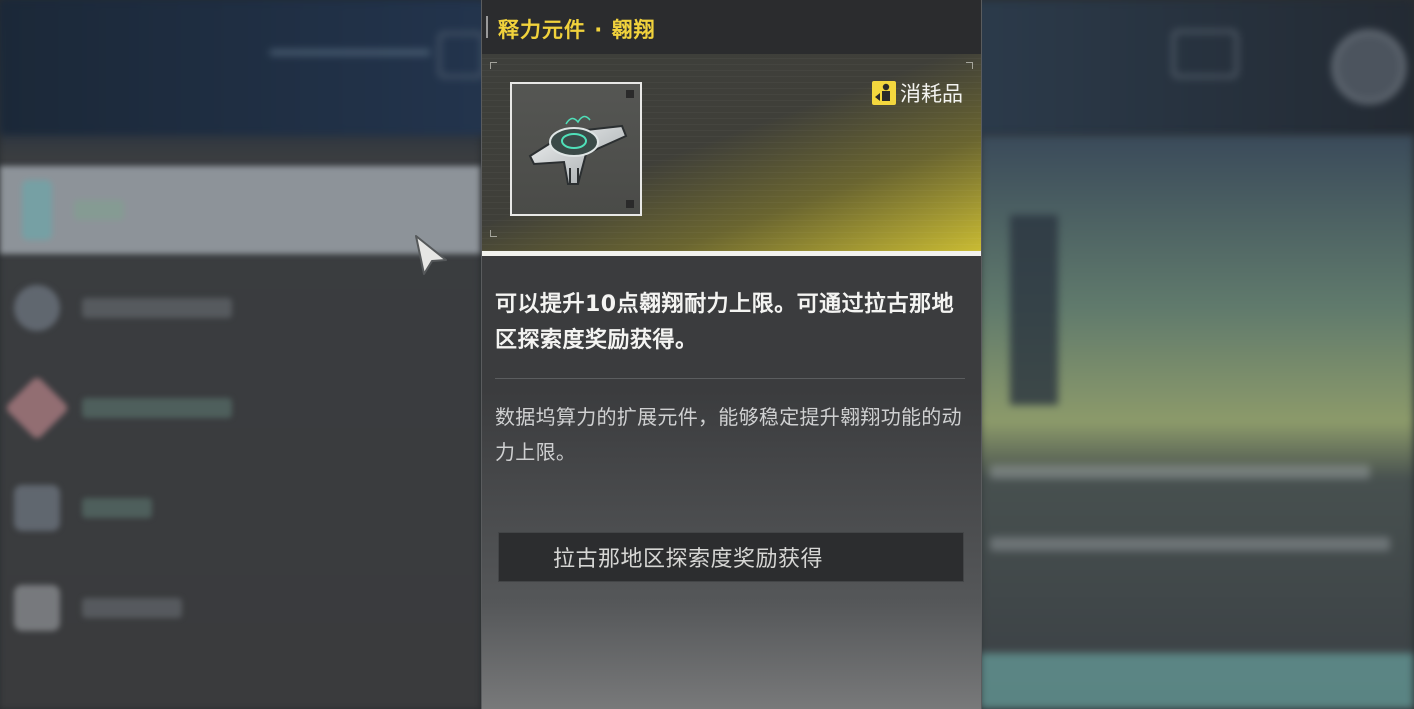  Describe the element at coordinates (884, 93) in the screenshot. I see `consumable-icon` at that location.